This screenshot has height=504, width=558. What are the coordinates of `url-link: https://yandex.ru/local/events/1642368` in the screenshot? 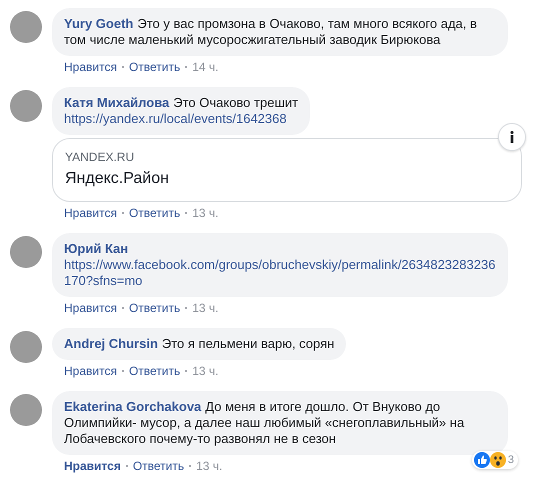 It's located at (181, 119).